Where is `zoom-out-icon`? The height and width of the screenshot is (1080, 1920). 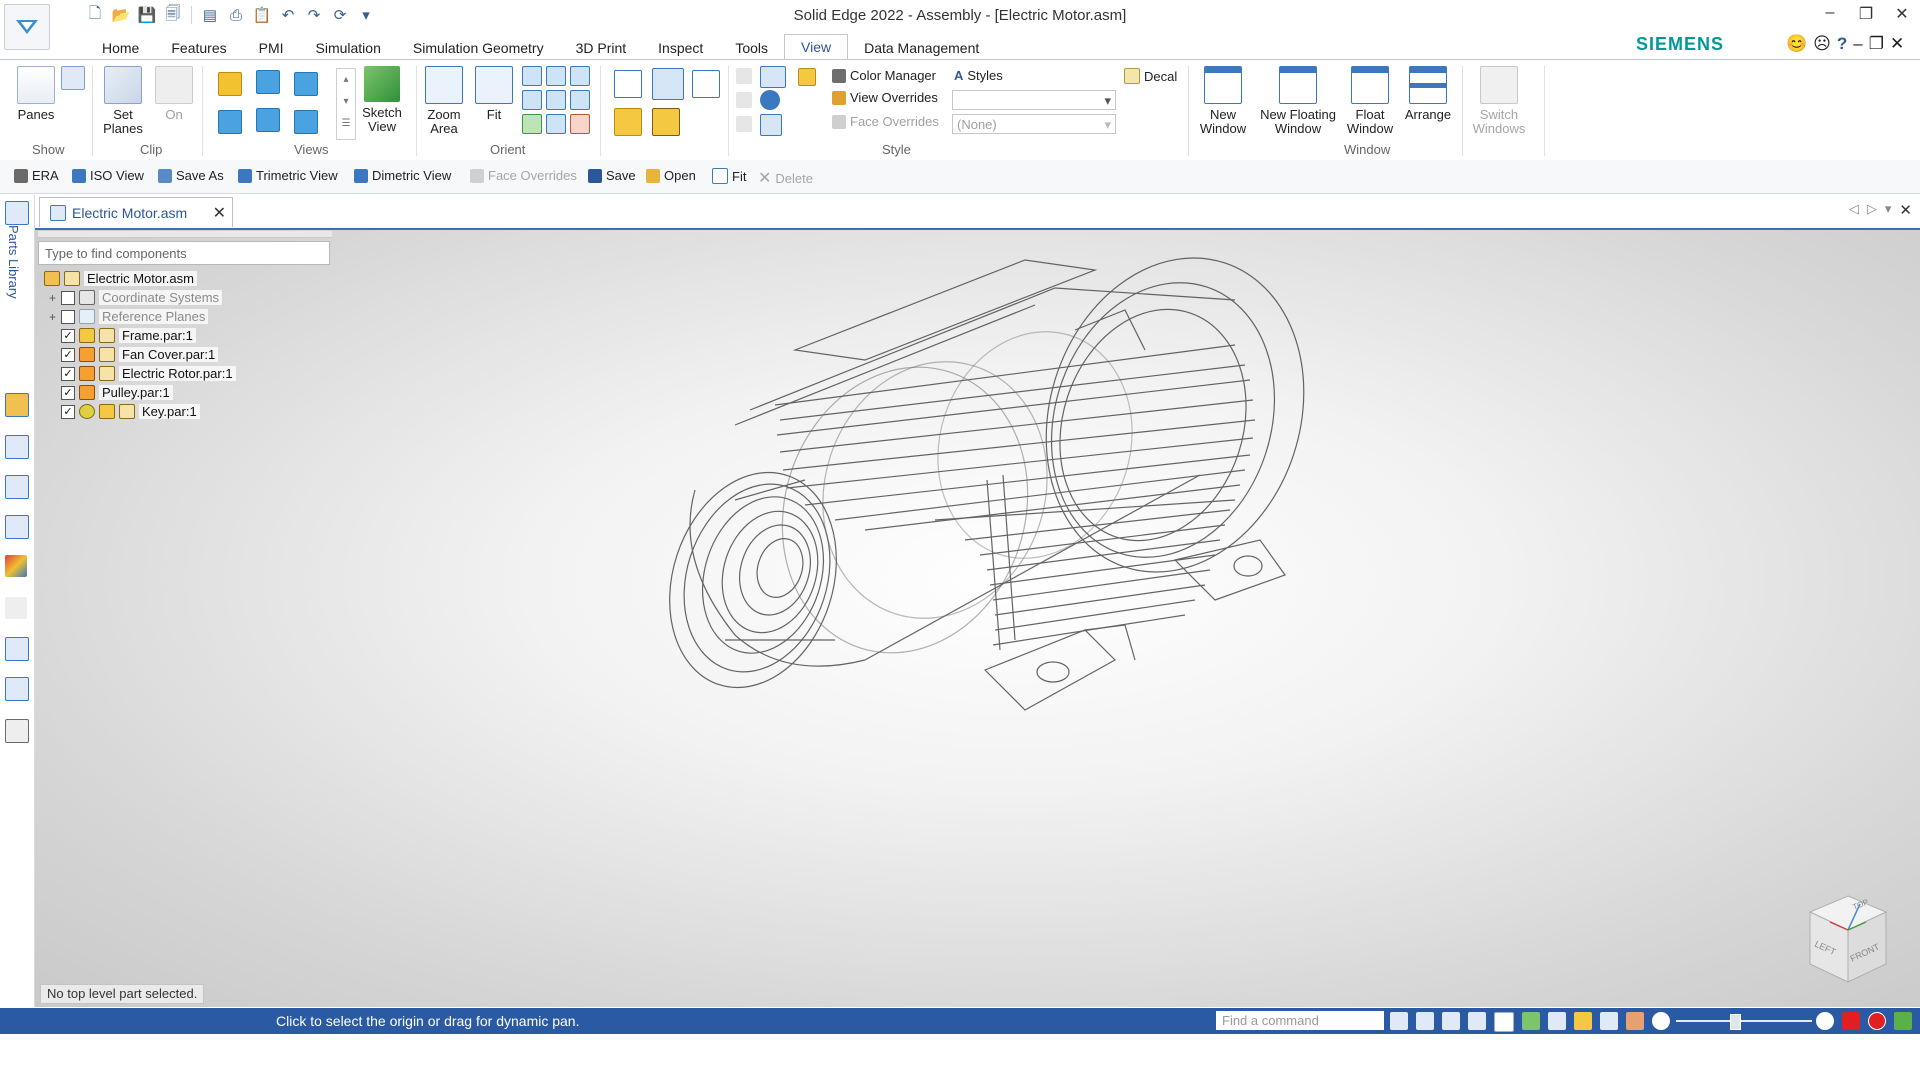 zoom-out-icon is located at coordinates (1661, 1021).